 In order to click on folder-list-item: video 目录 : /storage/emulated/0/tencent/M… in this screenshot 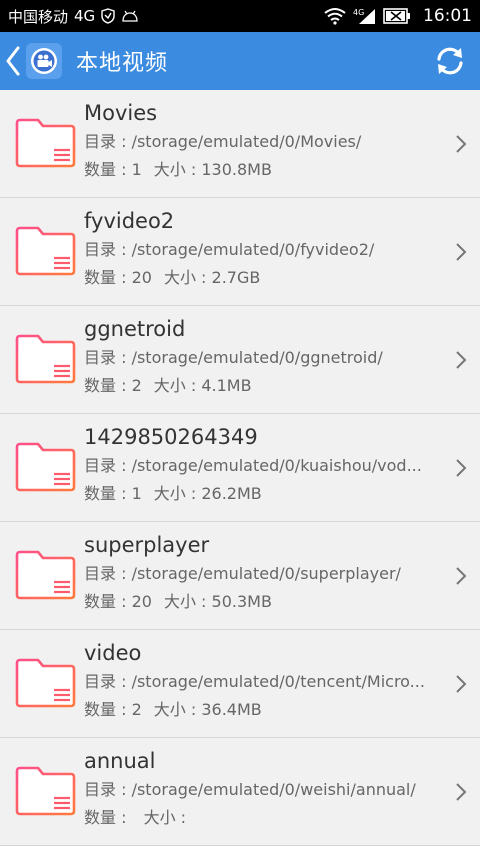, I will do `click(240, 684)`.